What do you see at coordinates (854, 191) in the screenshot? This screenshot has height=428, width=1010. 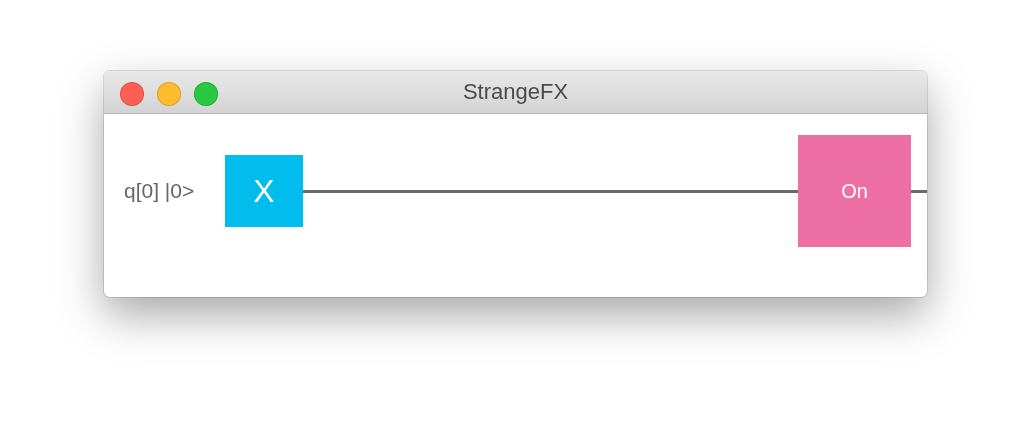 I see `measurement-gate: On` at bounding box center [854, 191].